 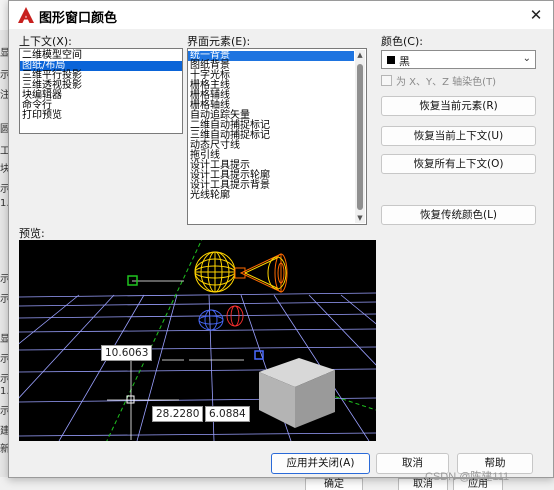 What do you see at coordinates (175, 395) in the screenshot?
I see `dimension-guides` at bounding box center [175, 395].